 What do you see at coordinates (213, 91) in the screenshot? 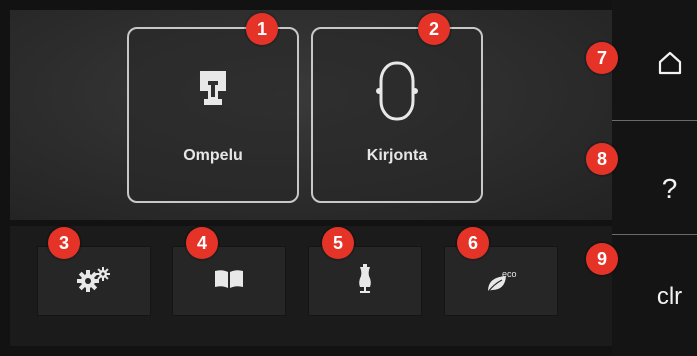
I see `presser-foot-icon` at bounding box center [213, 91].